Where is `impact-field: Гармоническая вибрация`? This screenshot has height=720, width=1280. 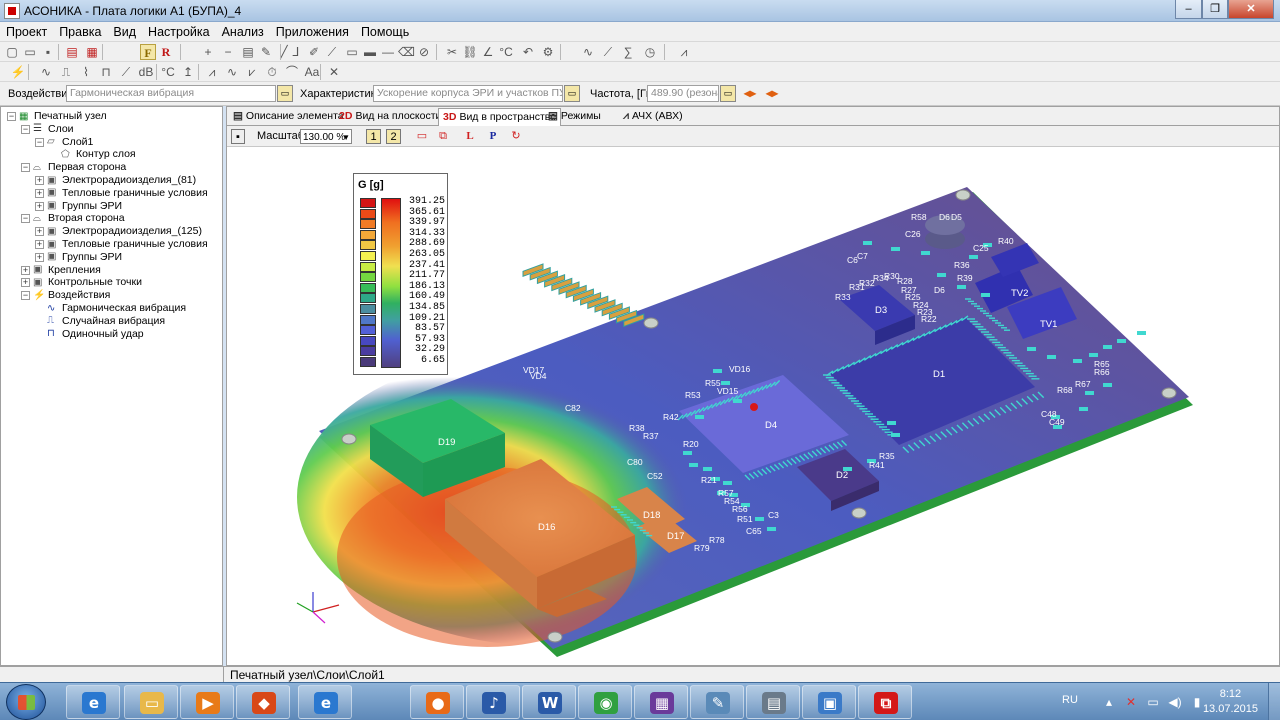
impact-field: Гармоническая вибрация is located at coordinates (171, 93).